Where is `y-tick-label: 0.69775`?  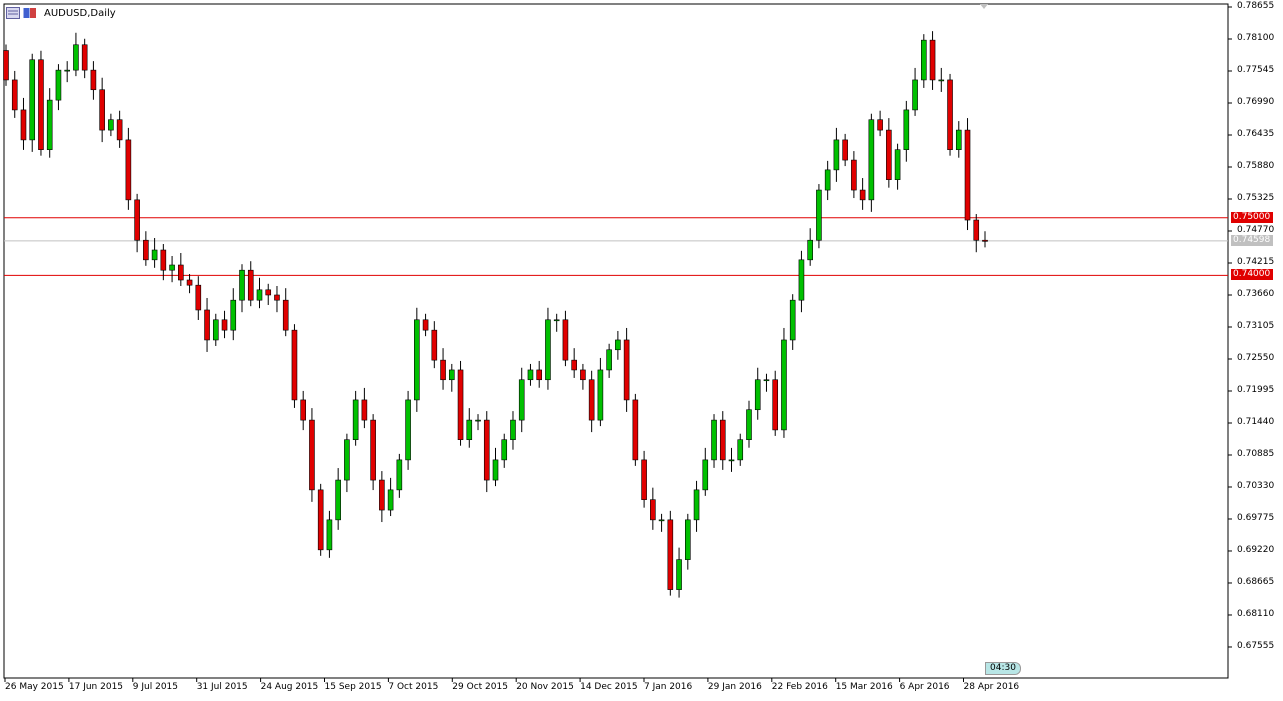
y-tick-label: 0.69775 is located at coordinates (1256, 517).